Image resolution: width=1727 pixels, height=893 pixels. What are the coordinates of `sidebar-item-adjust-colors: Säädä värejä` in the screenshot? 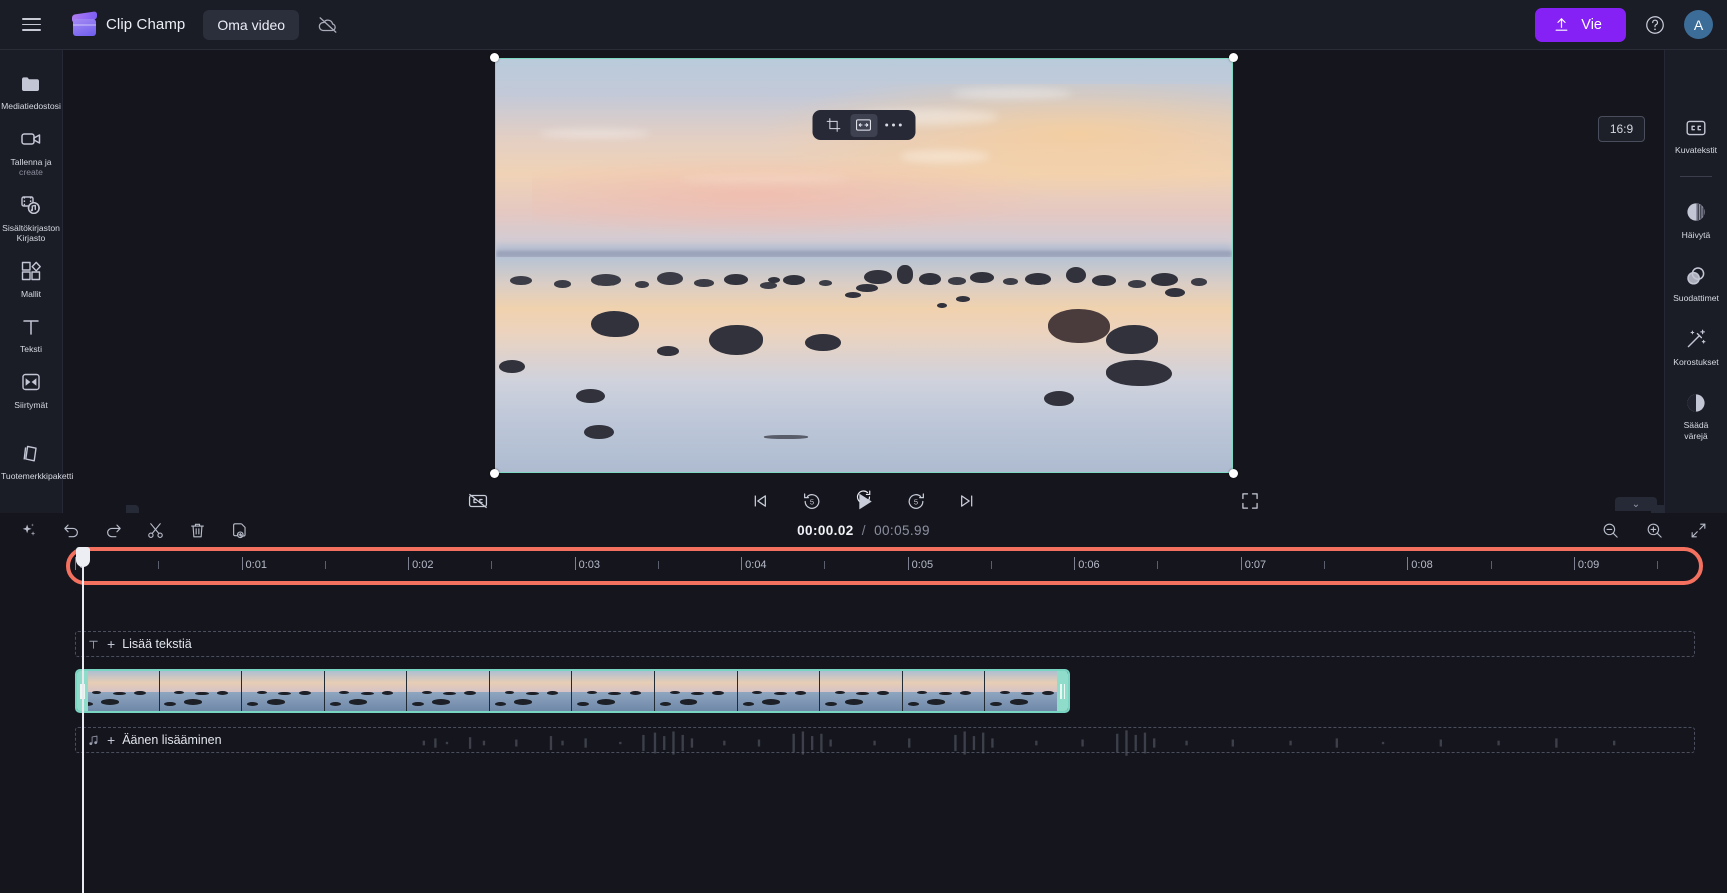 It's located at (1696, 415).